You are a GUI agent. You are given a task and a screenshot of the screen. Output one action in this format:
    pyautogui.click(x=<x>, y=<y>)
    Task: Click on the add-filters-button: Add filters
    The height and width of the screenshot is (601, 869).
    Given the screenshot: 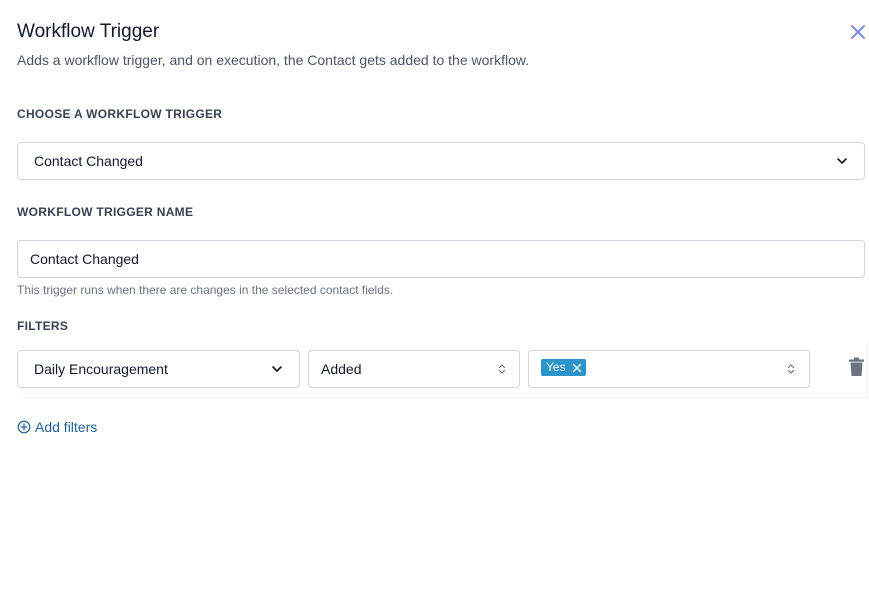 What is the action you would take?
    pyautogui.click(x=57, y=427)
    